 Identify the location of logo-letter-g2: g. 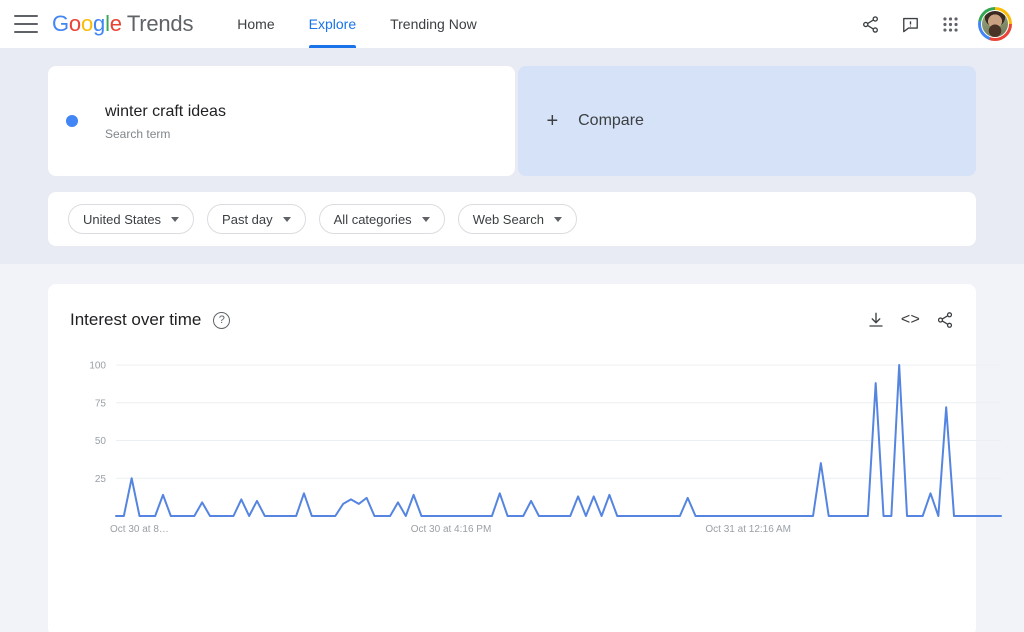
(99, 23).